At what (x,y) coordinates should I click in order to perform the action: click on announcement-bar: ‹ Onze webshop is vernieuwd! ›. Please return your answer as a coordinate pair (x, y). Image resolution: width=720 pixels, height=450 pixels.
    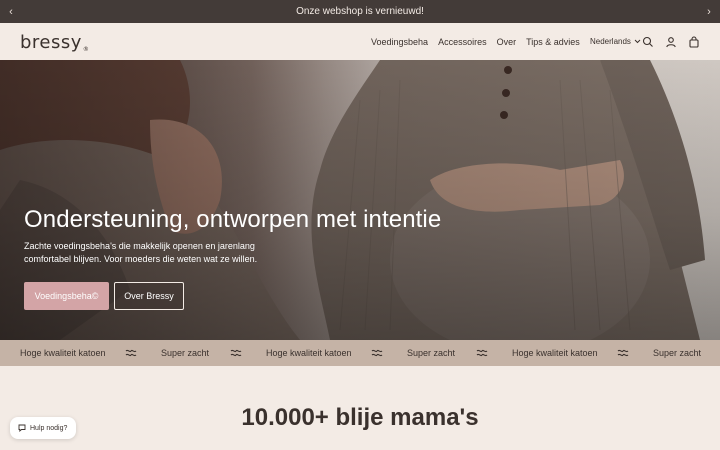
    Looking at the image, I should click on (360, 11).